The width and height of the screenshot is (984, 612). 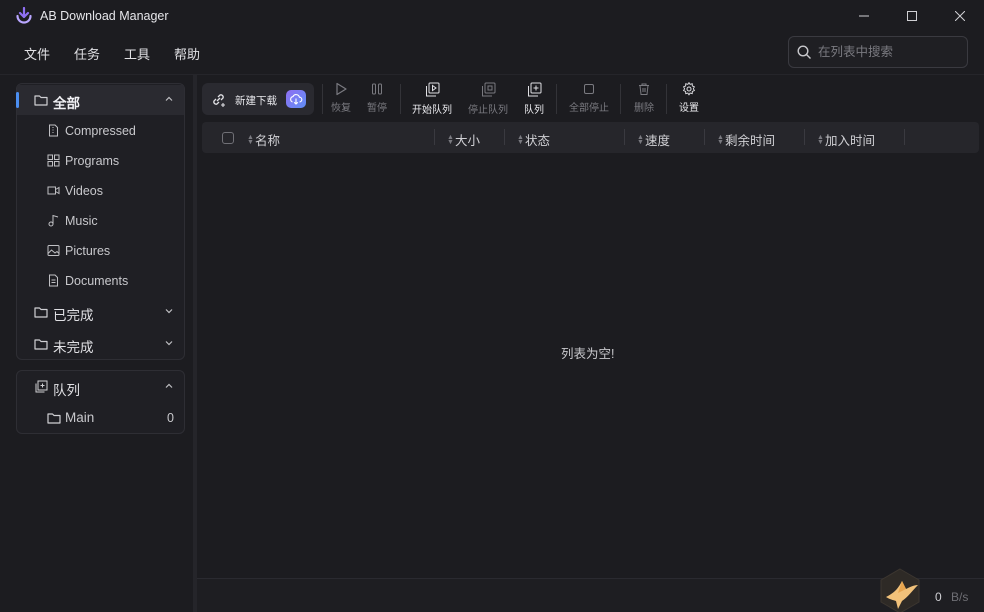 I want to click on search-icon, so click(x=804, y=51).